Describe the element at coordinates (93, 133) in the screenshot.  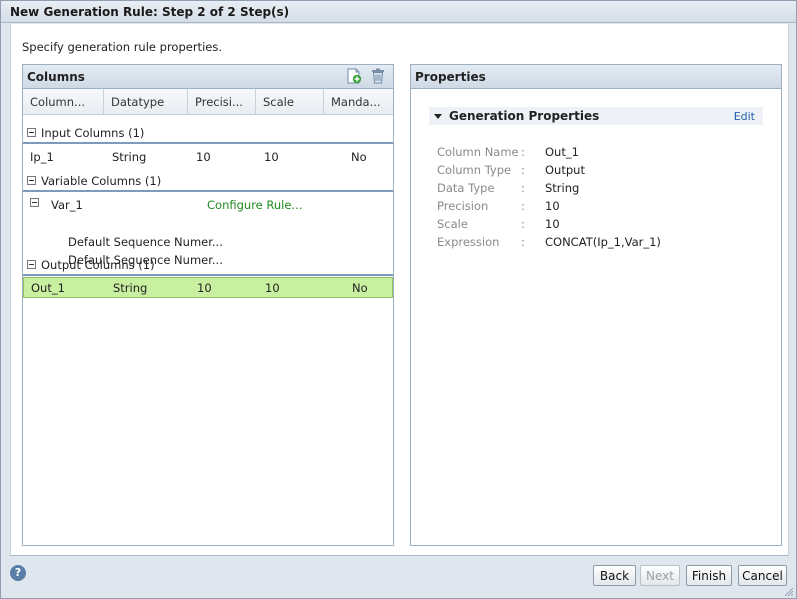
I see `input-columns-label: Input Columns (1)` at that location.